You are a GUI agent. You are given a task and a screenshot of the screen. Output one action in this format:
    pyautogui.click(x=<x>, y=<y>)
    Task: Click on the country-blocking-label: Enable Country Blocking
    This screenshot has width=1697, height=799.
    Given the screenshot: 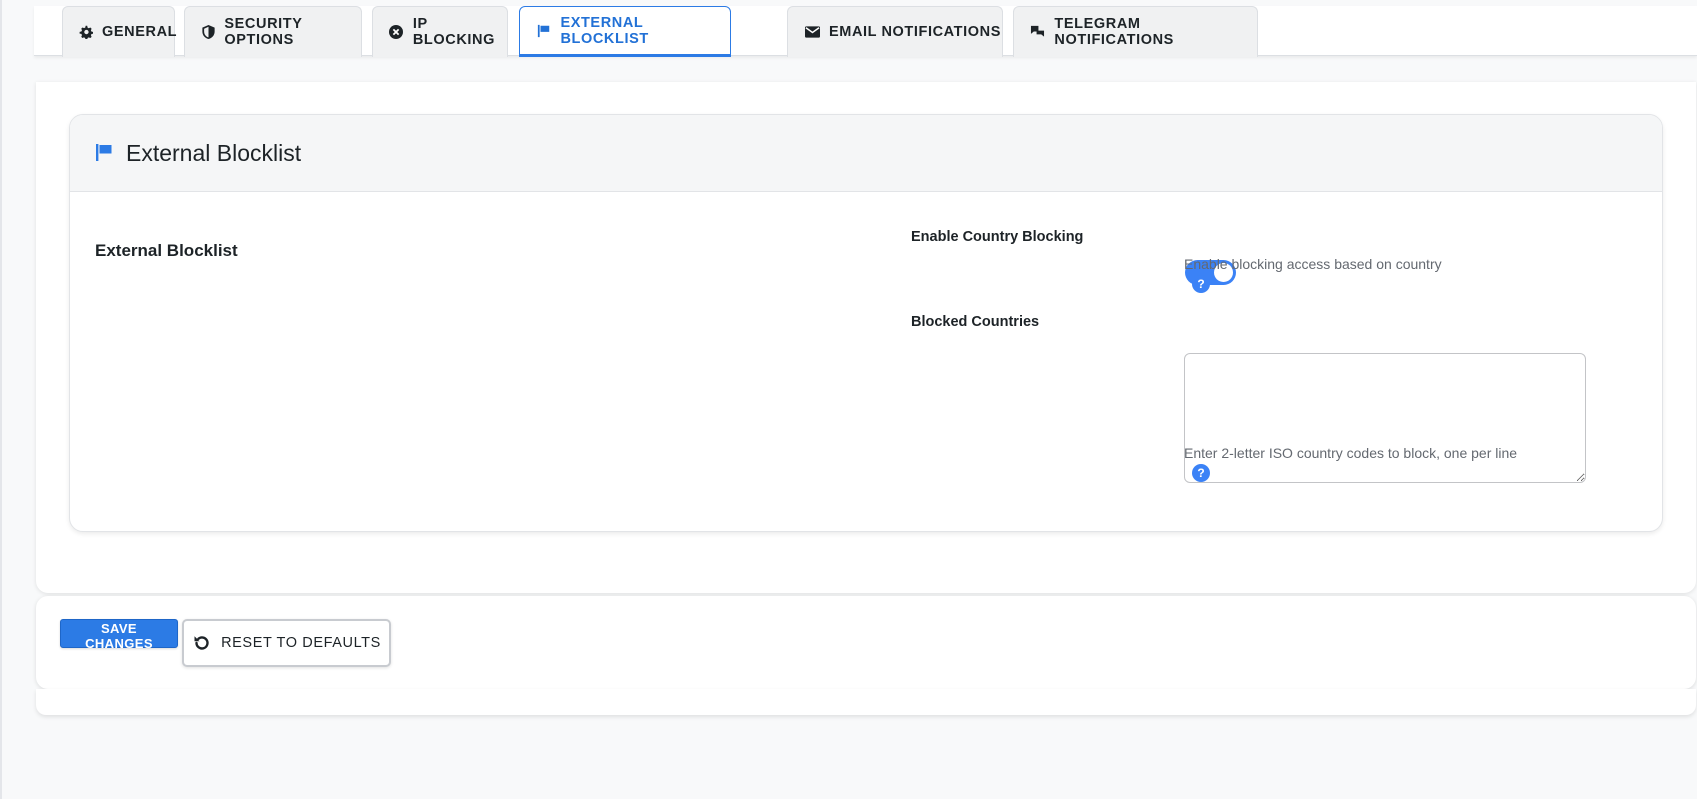 What is the action you would take?
    pyautogui.click(x=997, y=237)
    